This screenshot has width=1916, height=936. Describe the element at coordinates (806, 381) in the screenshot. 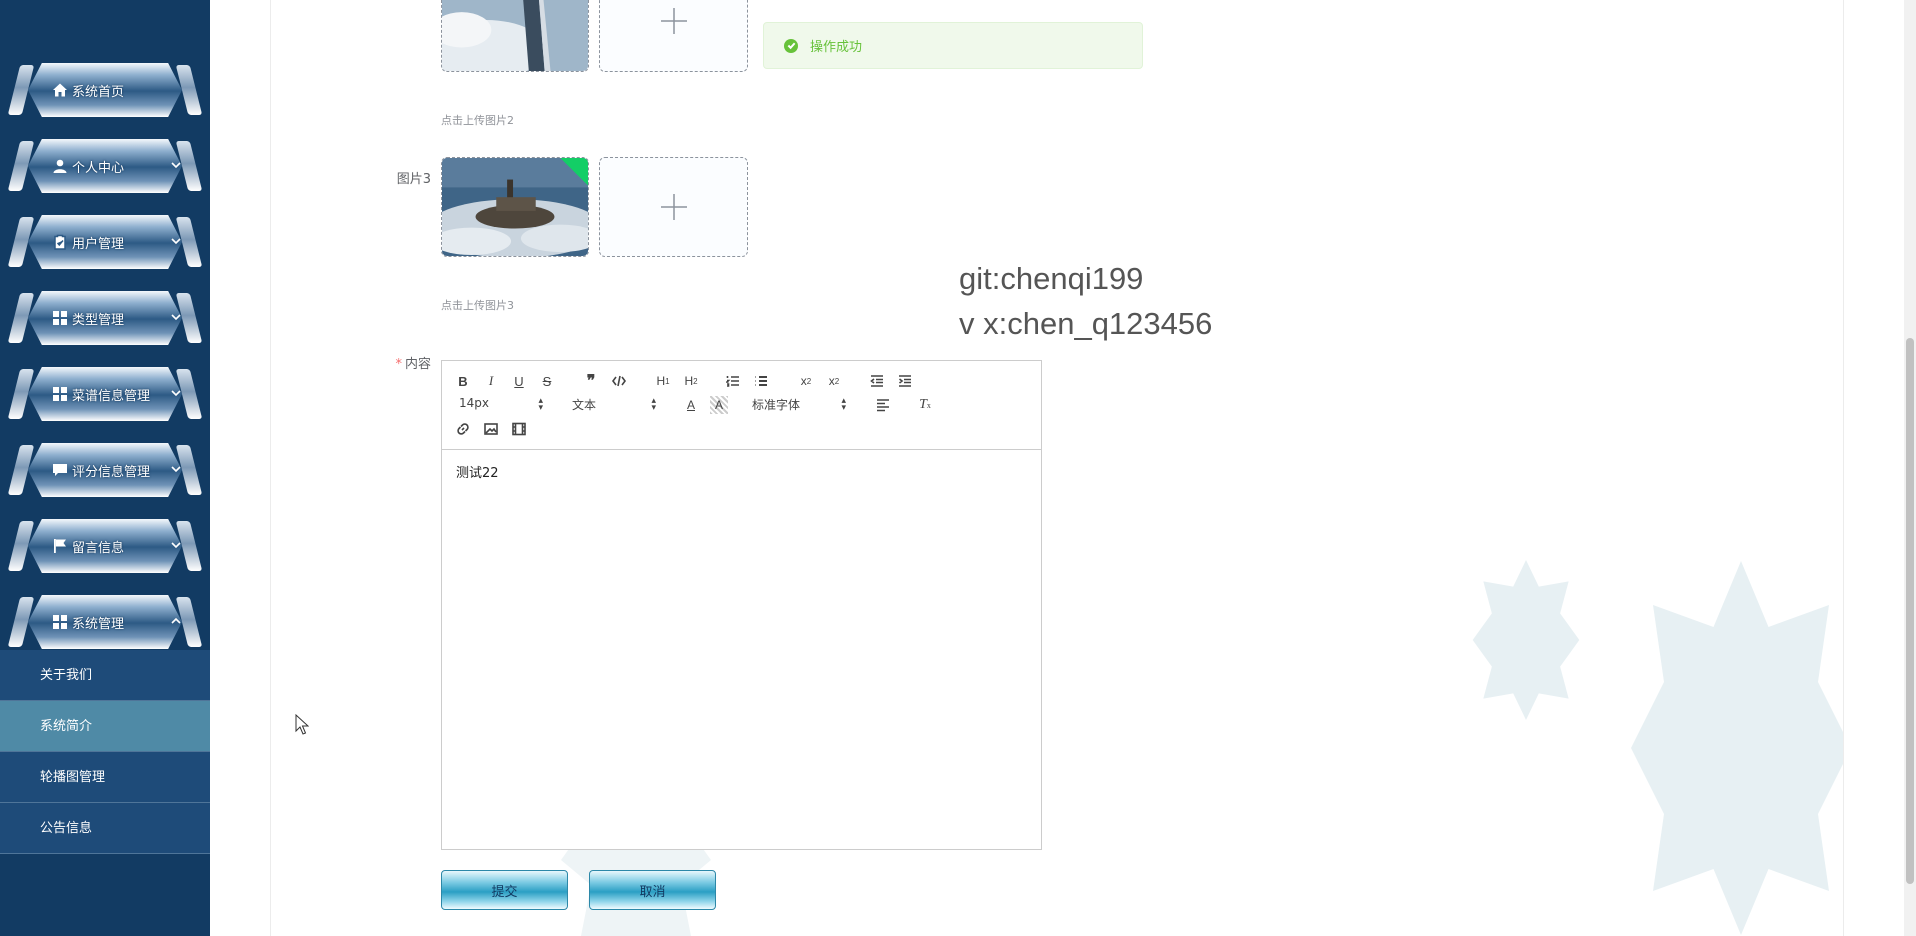

I see `subscript-icon: x2` at that location.